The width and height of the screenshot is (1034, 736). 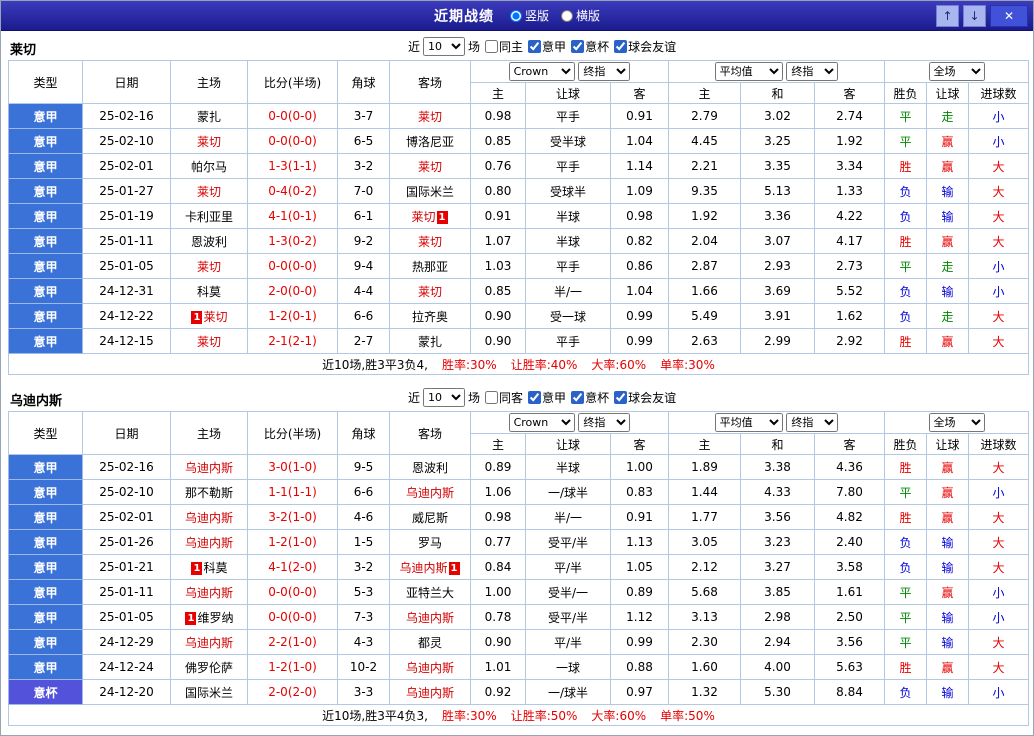 What do you see at coordinates (529, 15) in the screenshot?
I see `layout-radio-vertical: 竖版` at bounding box center [529, 15].